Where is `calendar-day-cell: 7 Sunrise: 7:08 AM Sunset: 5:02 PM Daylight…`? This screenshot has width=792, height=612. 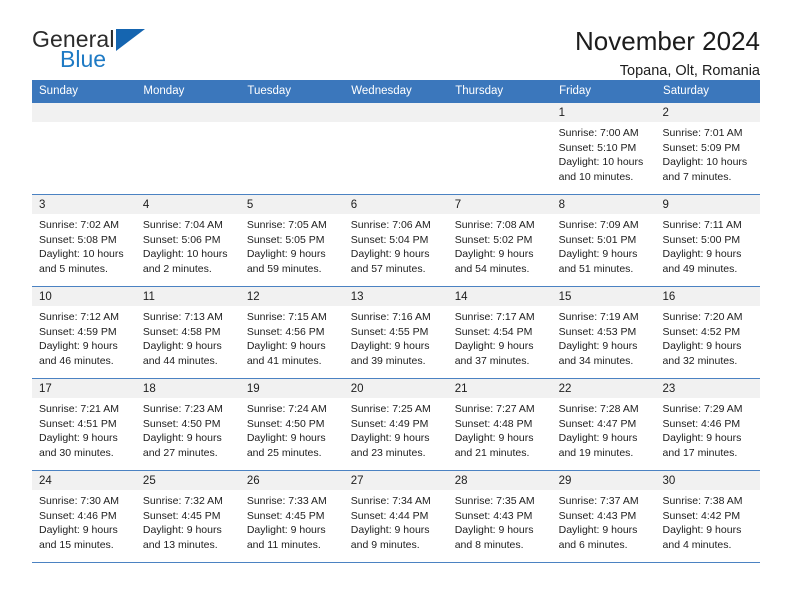
calendar-day-cell: 7 Sunrise: 7:08 AM Sunset: 5:02 PM Daylight… is located at coordinates (499, 240).